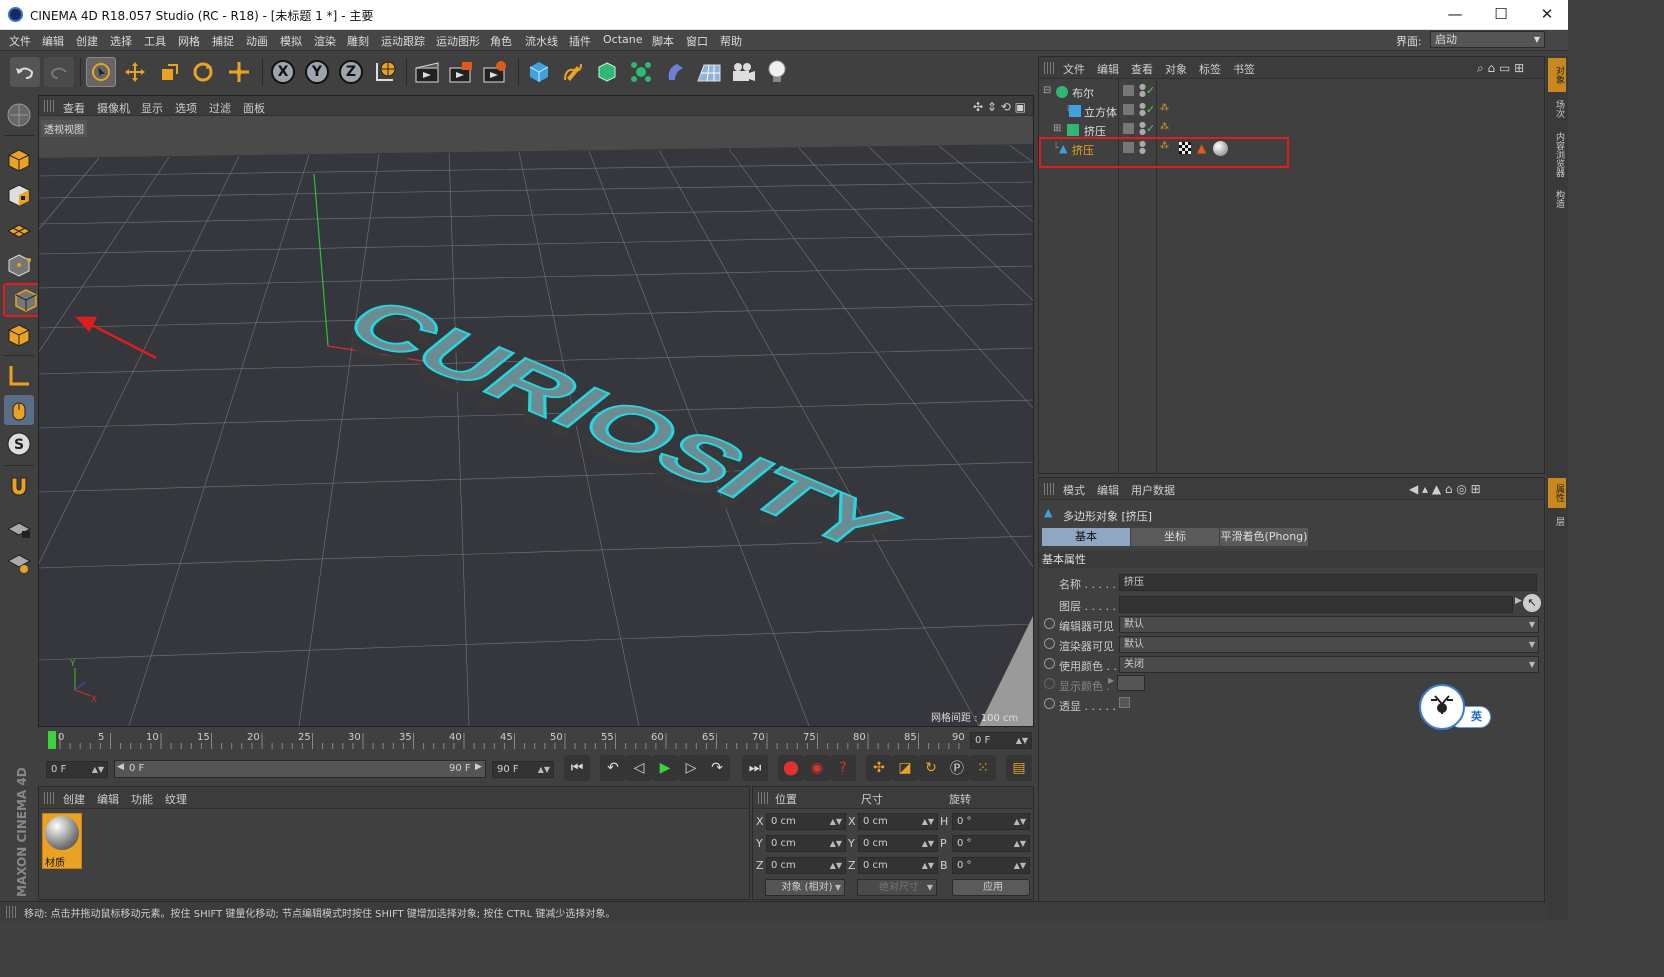 Image resolution: width=1664 pixels, height=977 pixels. What do you see at coordinates (53, 41) in the screenshot?
I see `menu-edit: 编辑` at bounding box center [53, 41].